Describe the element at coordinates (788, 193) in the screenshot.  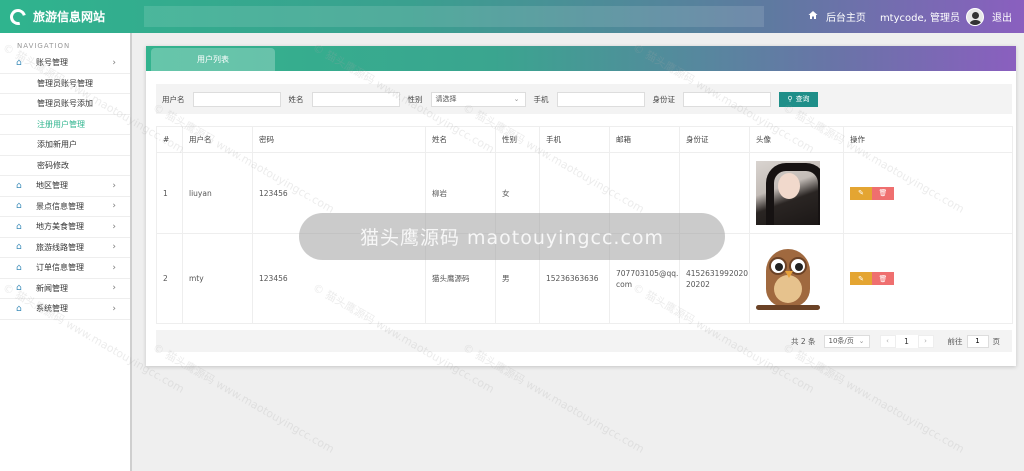
I see `avatar-photo` at that location.